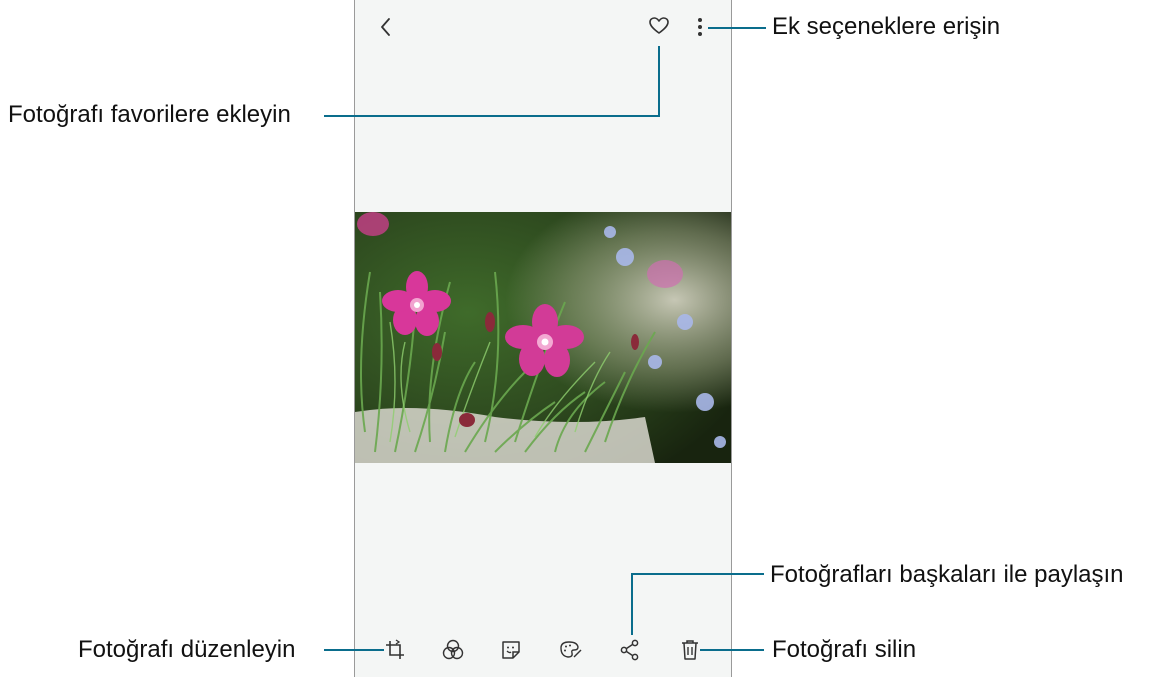  I want to click on photo-flowers, so click(543, 337).